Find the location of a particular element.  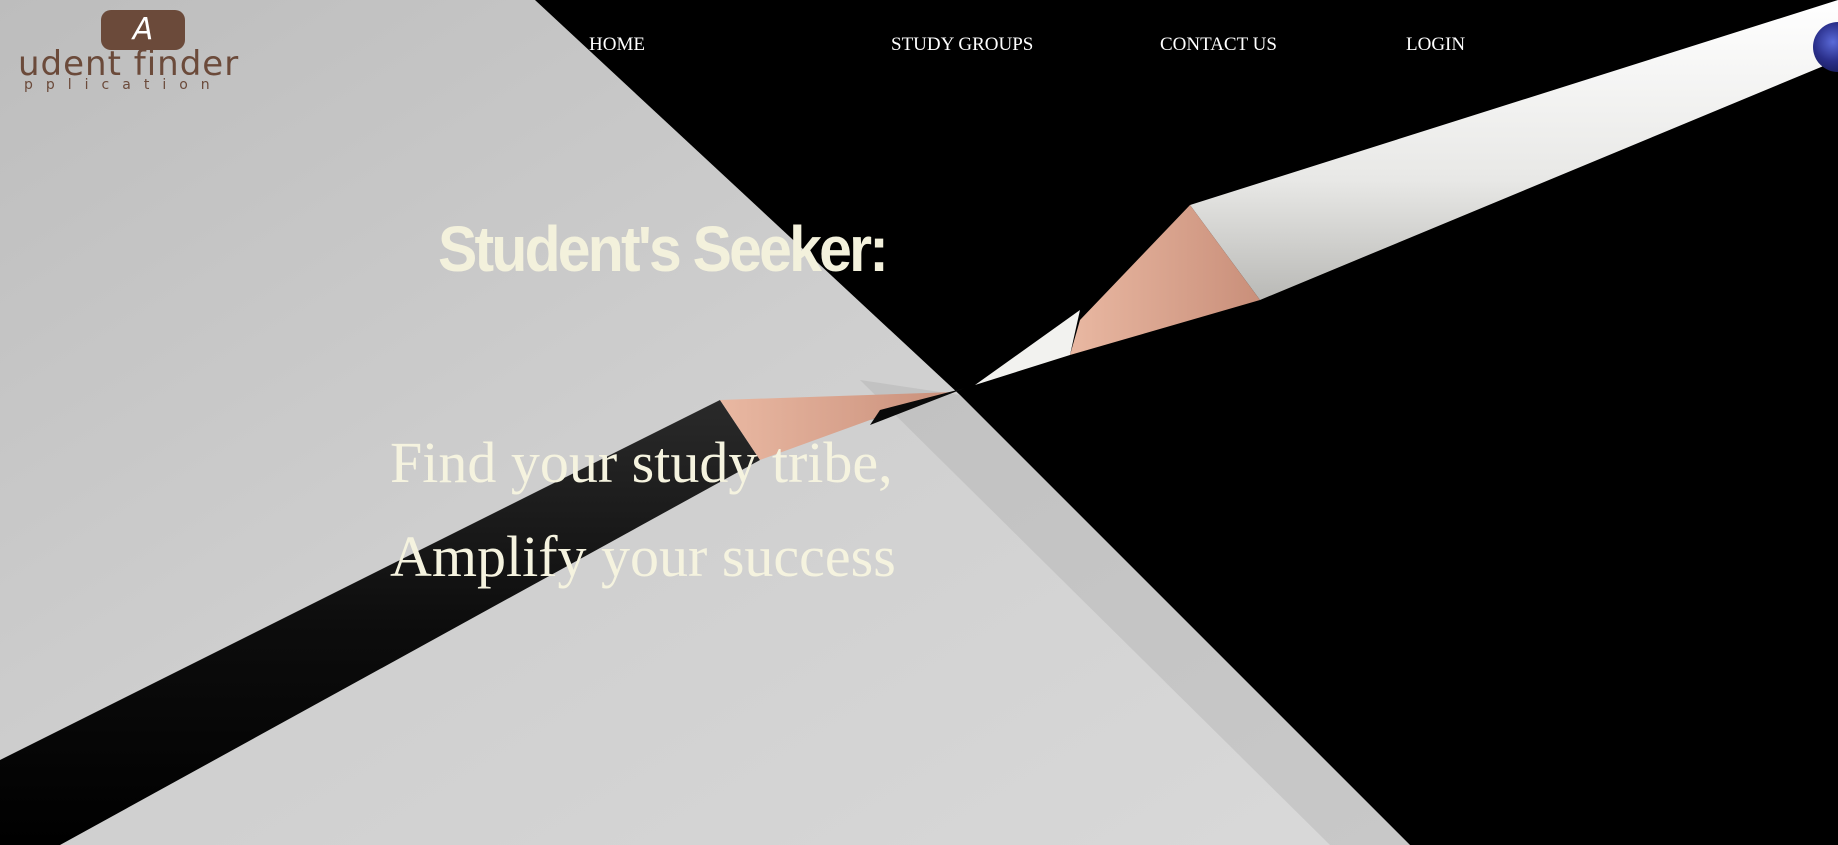

hero-headline: Student's Seeker: is located at coordinates (663, 249).